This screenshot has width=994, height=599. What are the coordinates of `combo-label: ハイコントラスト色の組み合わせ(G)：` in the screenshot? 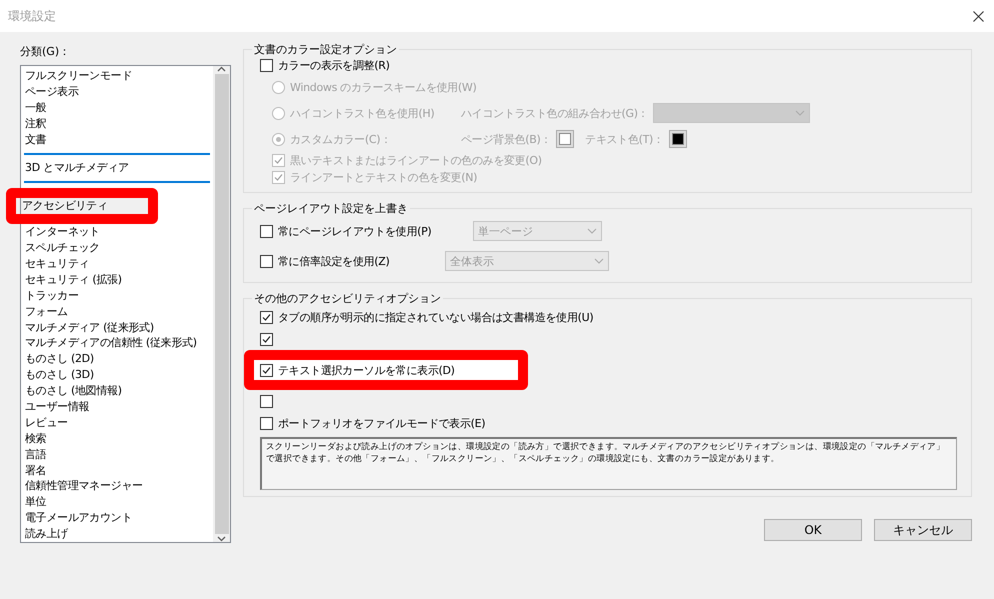 It's located at (554, 113).